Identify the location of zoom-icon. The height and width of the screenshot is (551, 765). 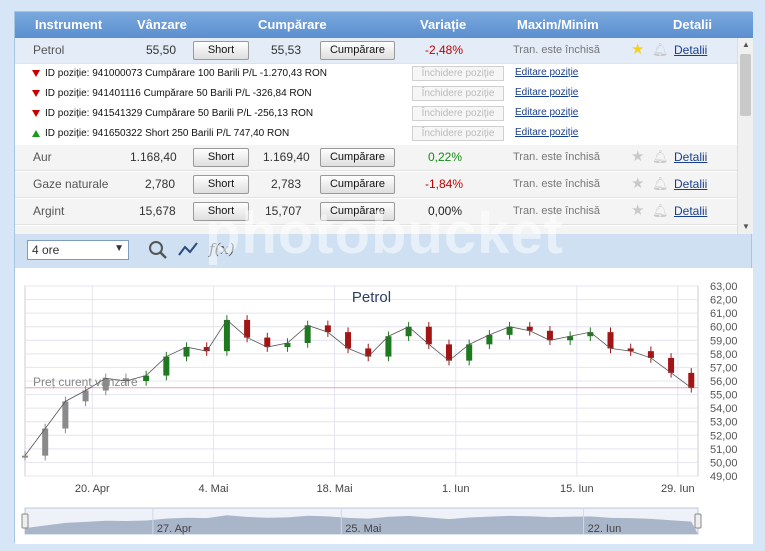
(158, 250).